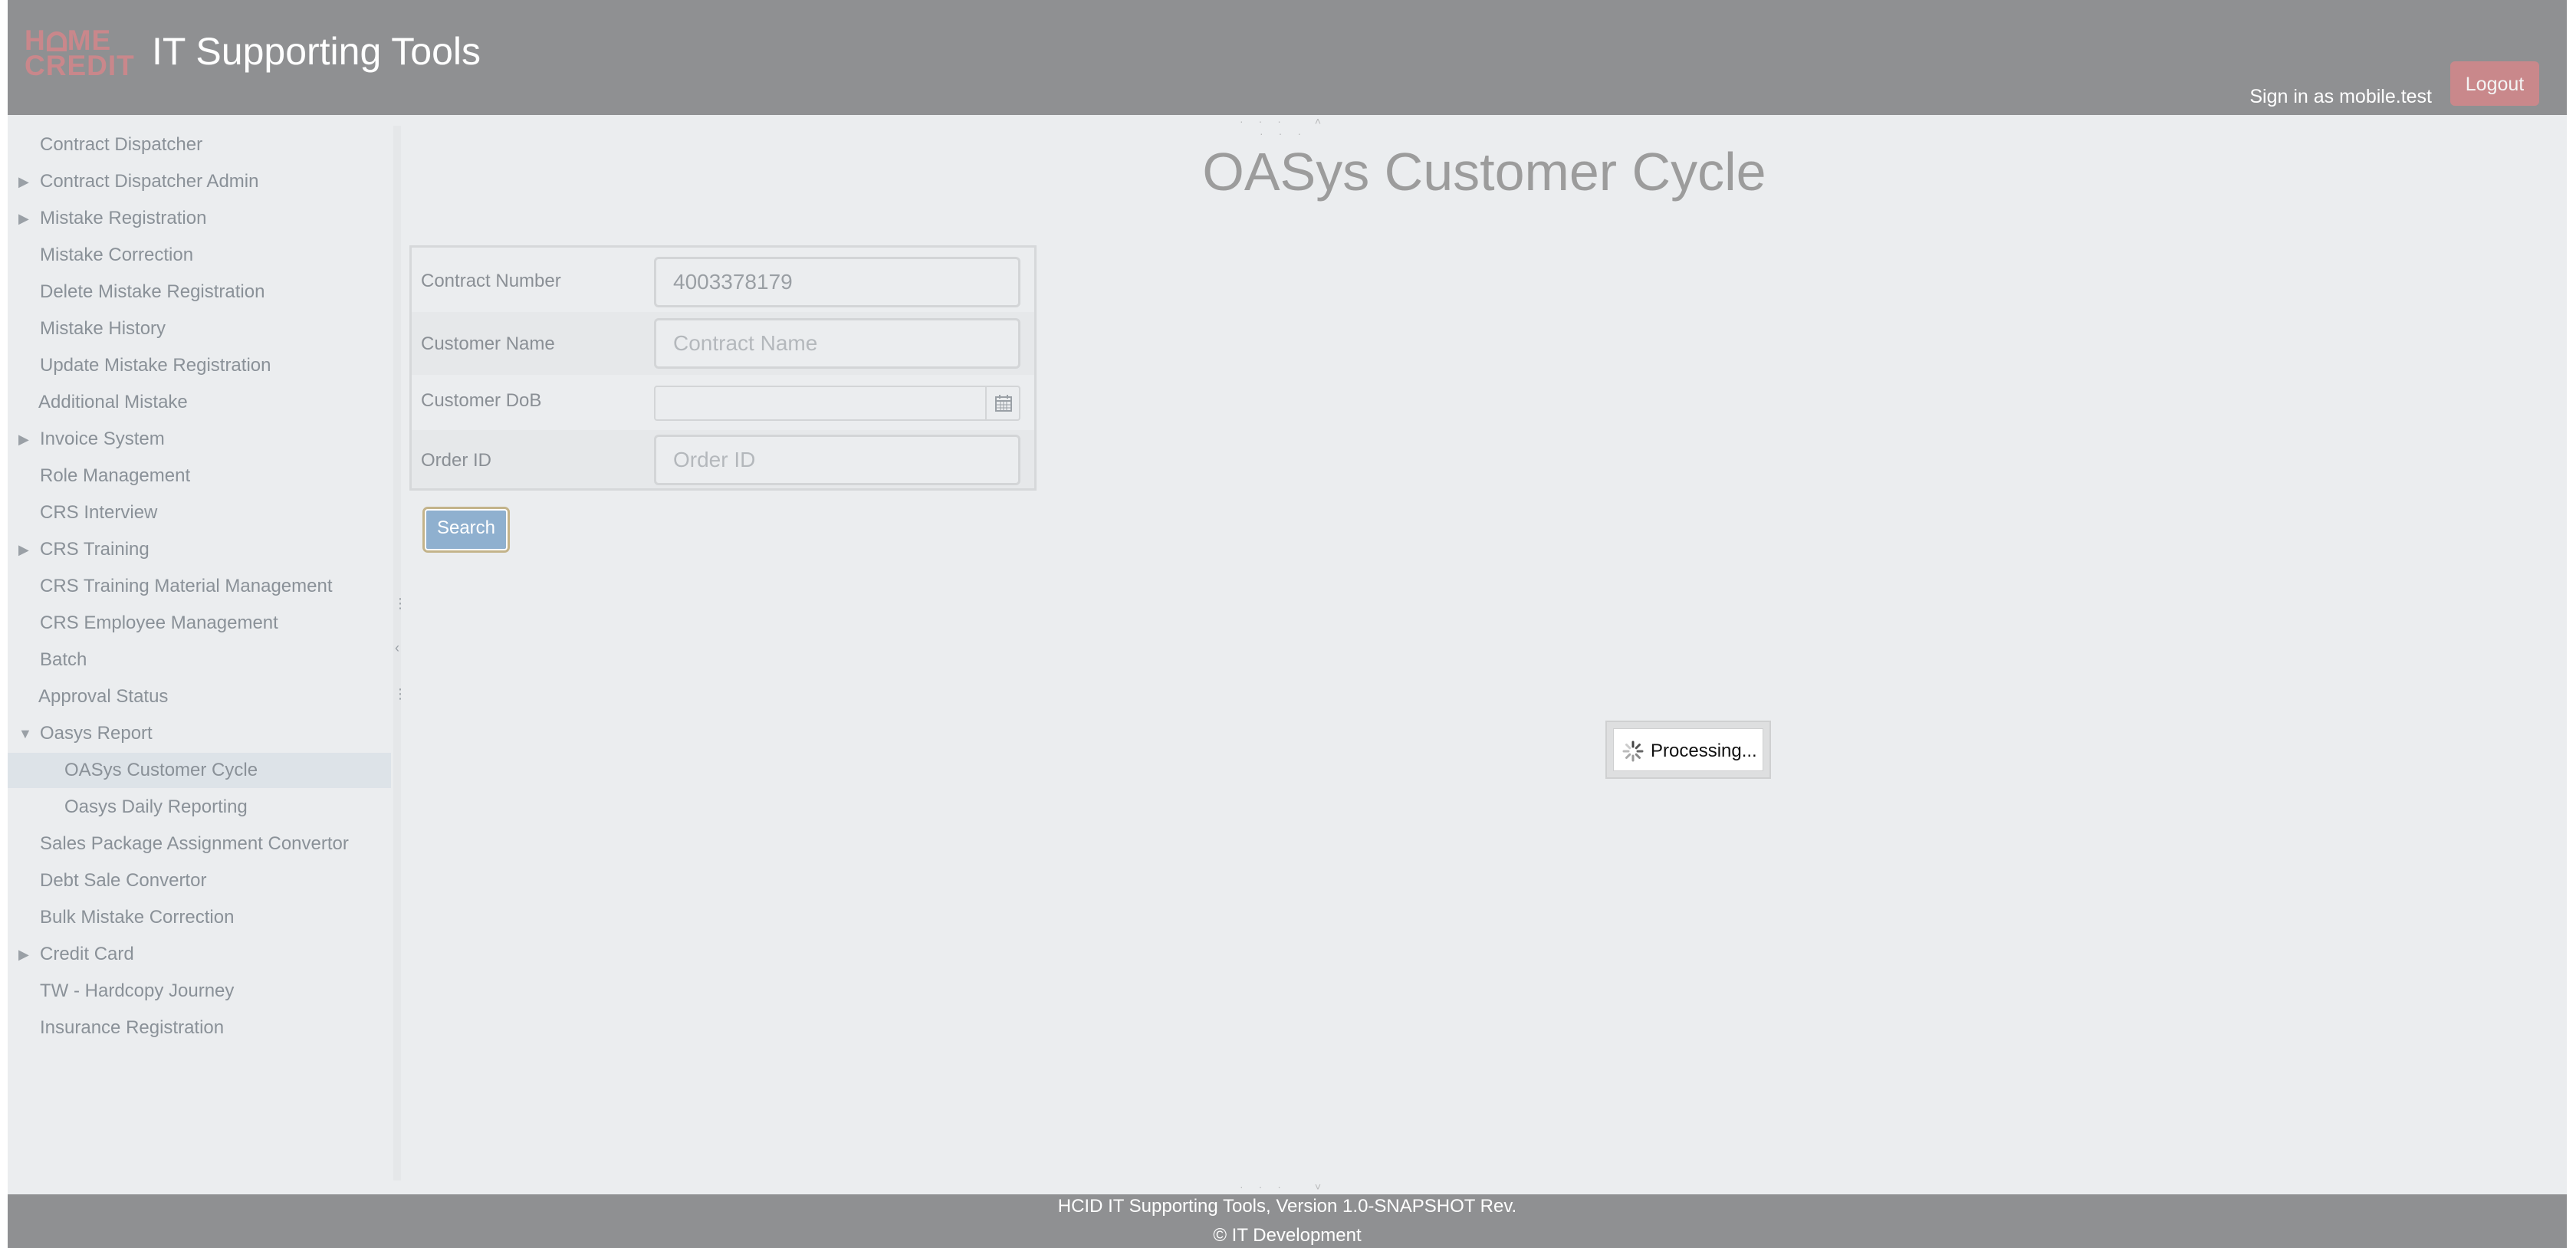  I want to click on sidebar-item-insurance-registration: Insurance Registration, so click(199, 1028).